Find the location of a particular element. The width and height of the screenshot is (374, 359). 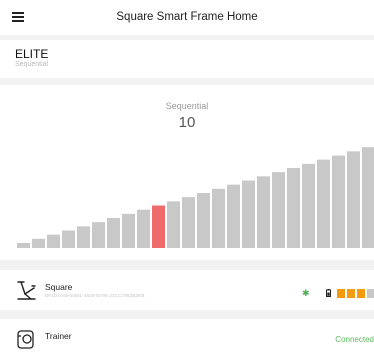

battery-icon is located at coordinates (328, 293).